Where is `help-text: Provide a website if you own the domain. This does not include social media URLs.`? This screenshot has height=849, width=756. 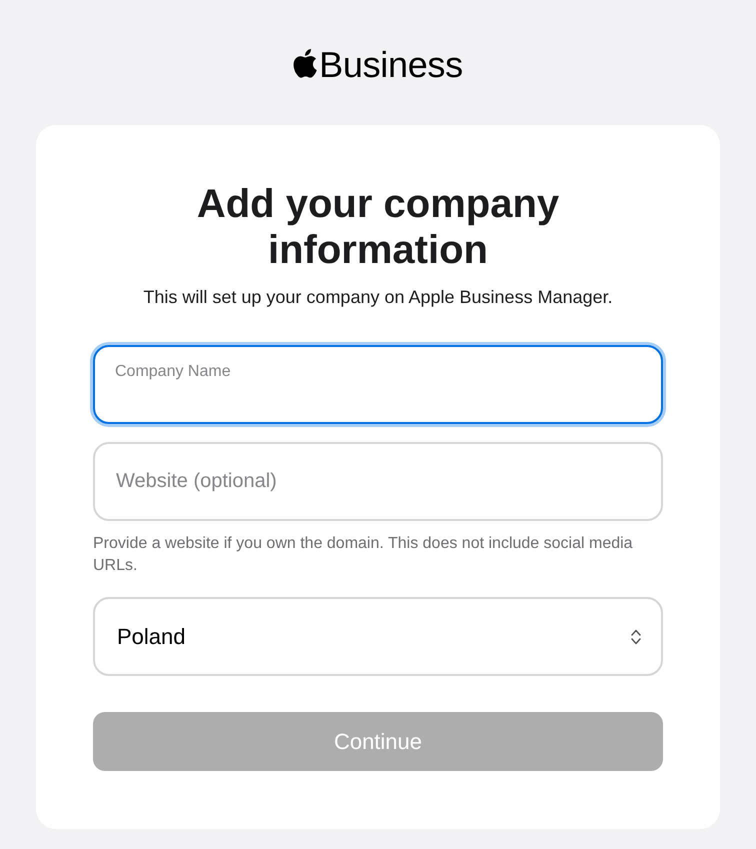 help-text: Provide a website if you own the domain. This does not include social media URLs. is located at coordinates (363, 555).